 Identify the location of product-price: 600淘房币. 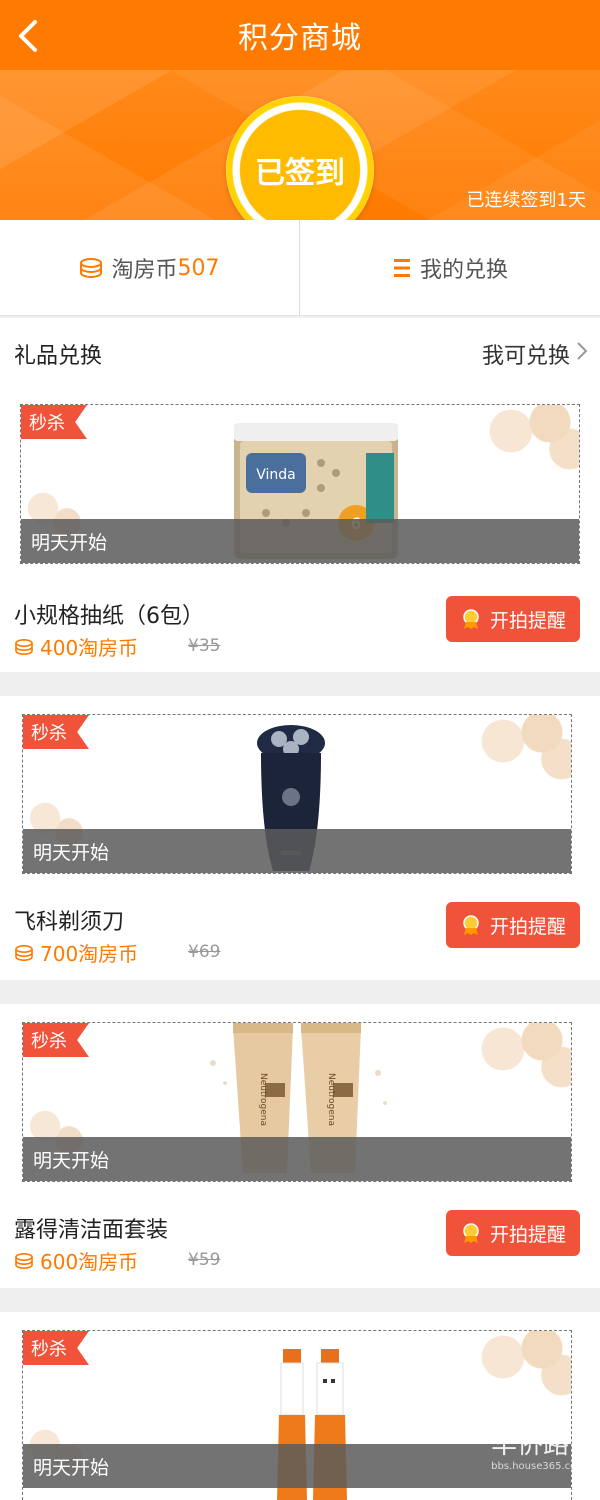
(76, 1260).